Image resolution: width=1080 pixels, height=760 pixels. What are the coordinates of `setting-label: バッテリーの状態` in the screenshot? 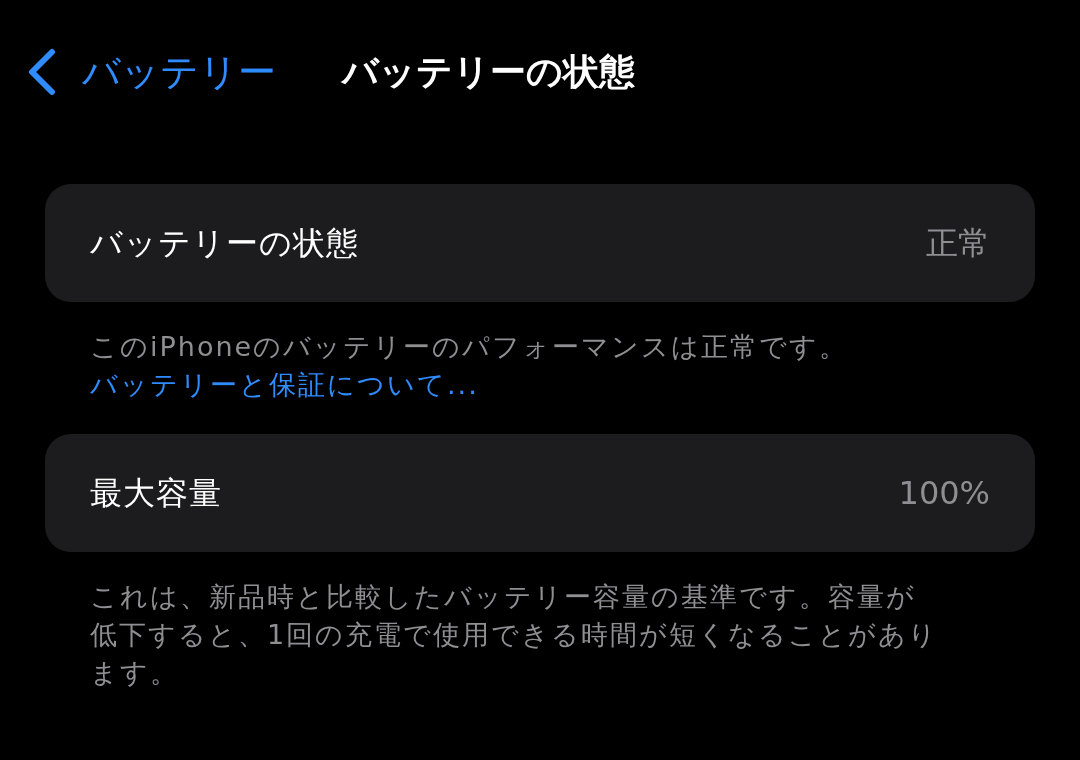 It's located at (224, 243).